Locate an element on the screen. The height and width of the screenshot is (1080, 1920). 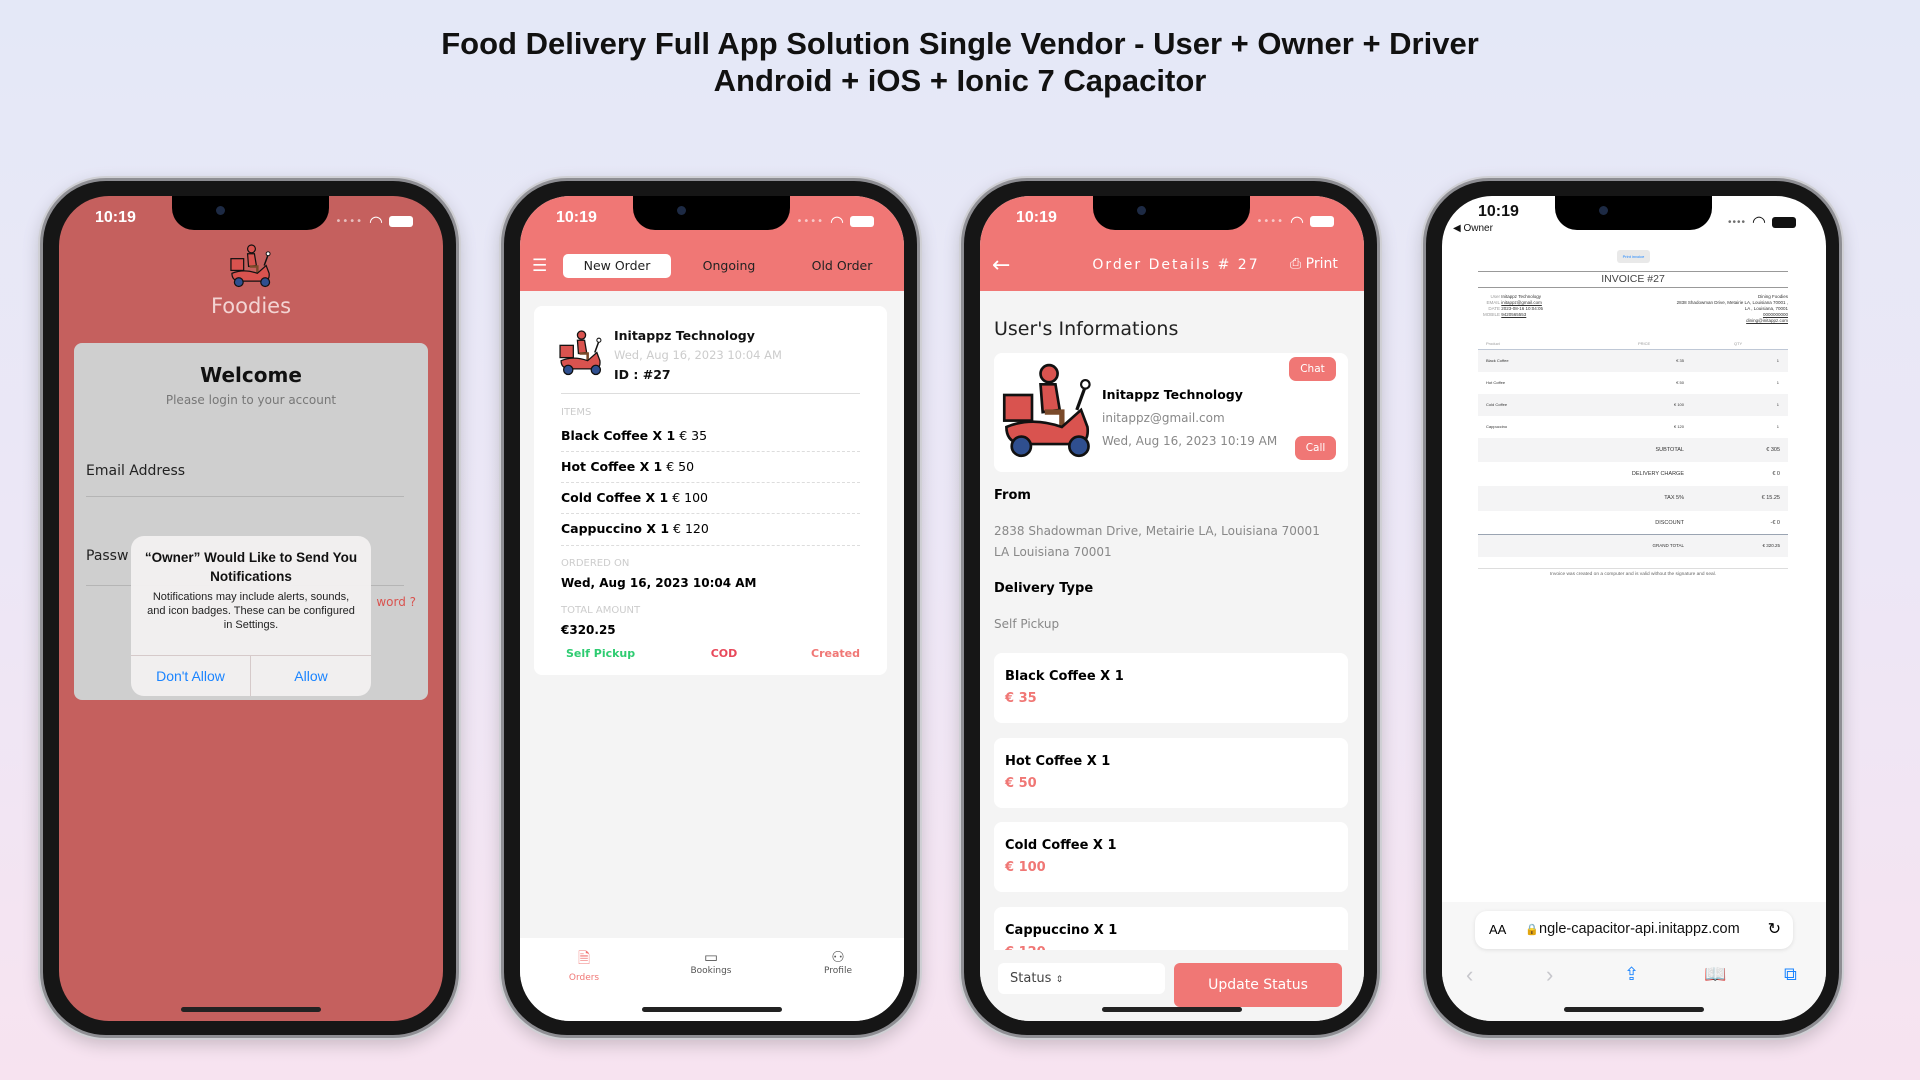
chat-button: Chat is located at coordinates (1312, 369).